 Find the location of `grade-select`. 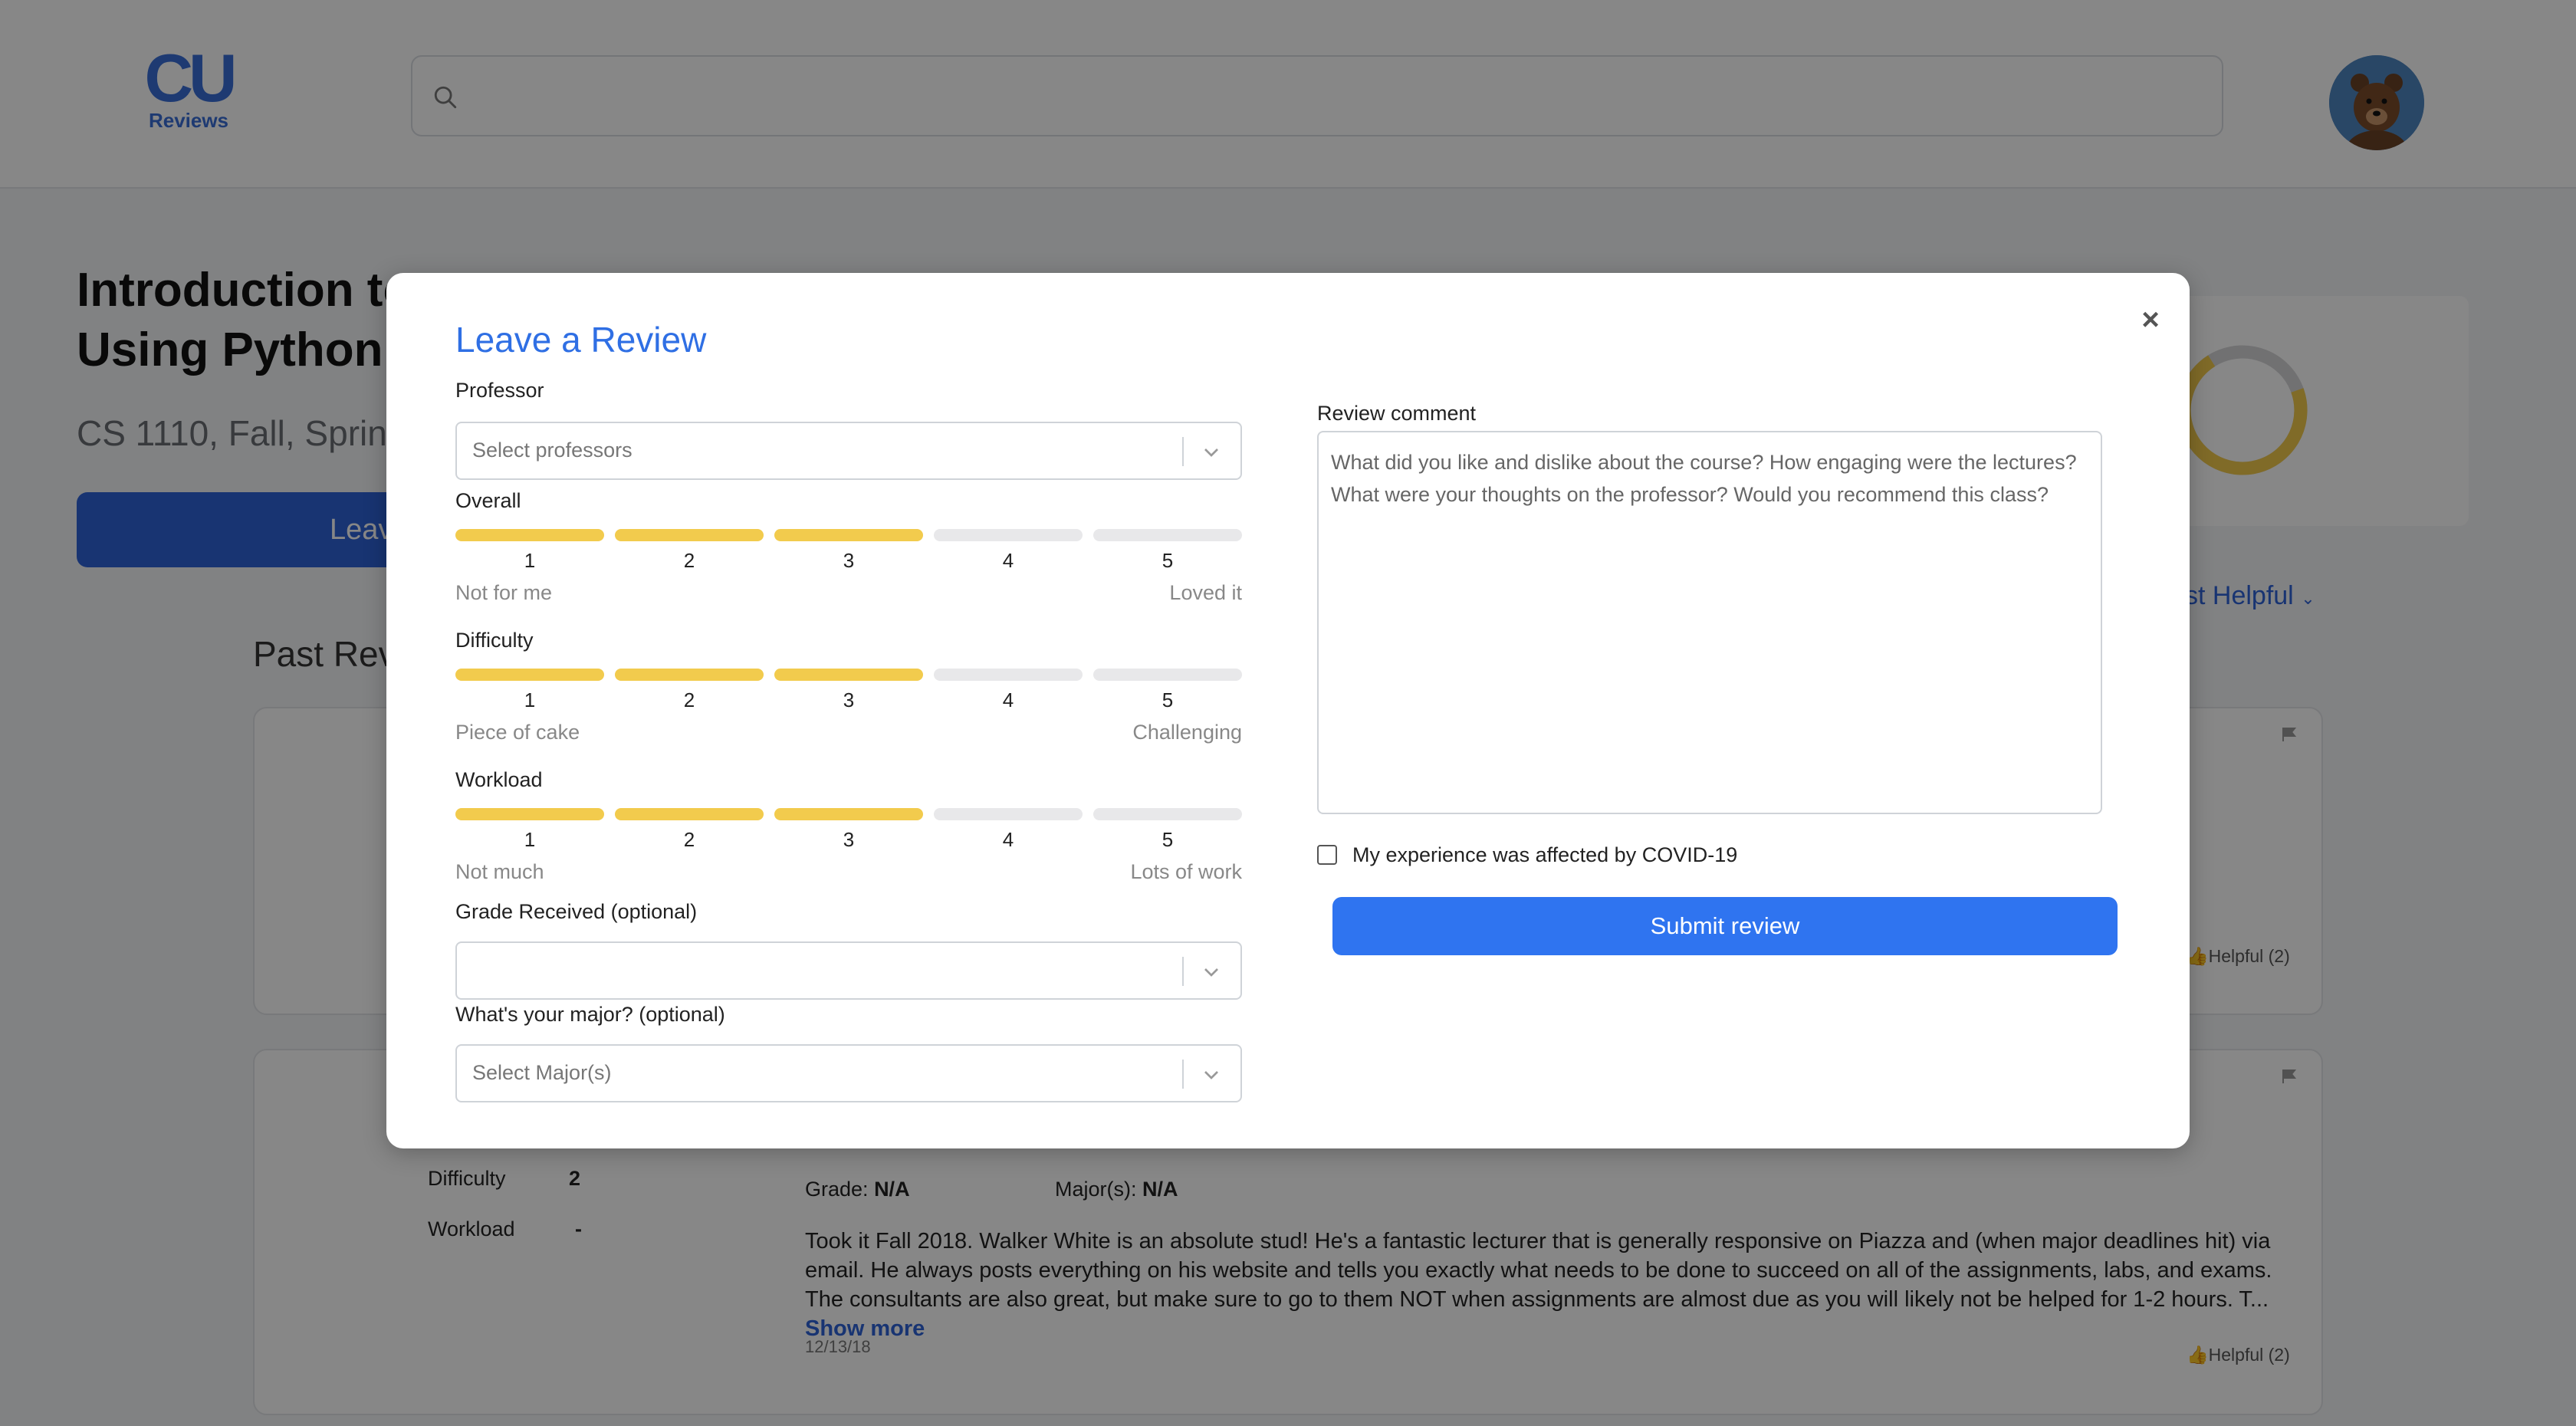

grade-select is located at coordinates (849, 970).